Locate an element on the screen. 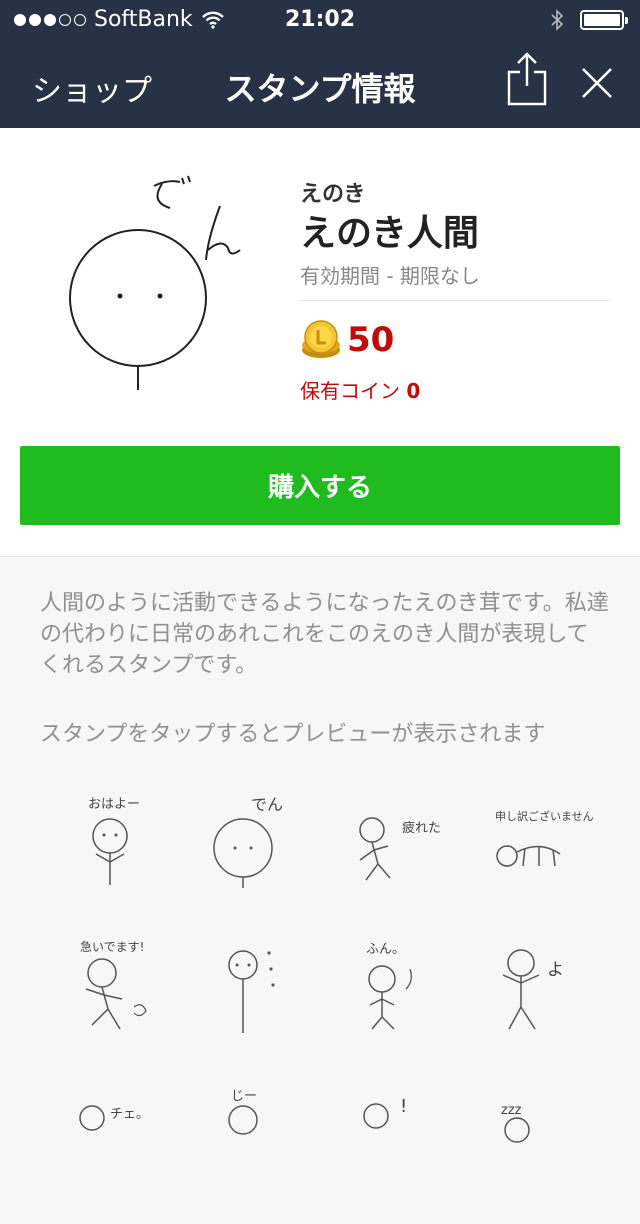  stamp-thumbnail: よ is located at coordinates (535, 1000).